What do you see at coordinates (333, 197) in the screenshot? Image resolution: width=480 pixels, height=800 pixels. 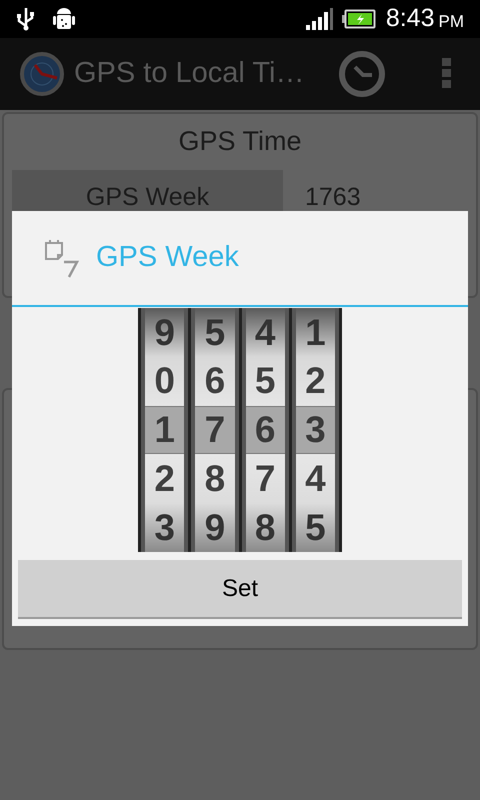 I see `row-value: 1763` at bounding box center [333, 197].